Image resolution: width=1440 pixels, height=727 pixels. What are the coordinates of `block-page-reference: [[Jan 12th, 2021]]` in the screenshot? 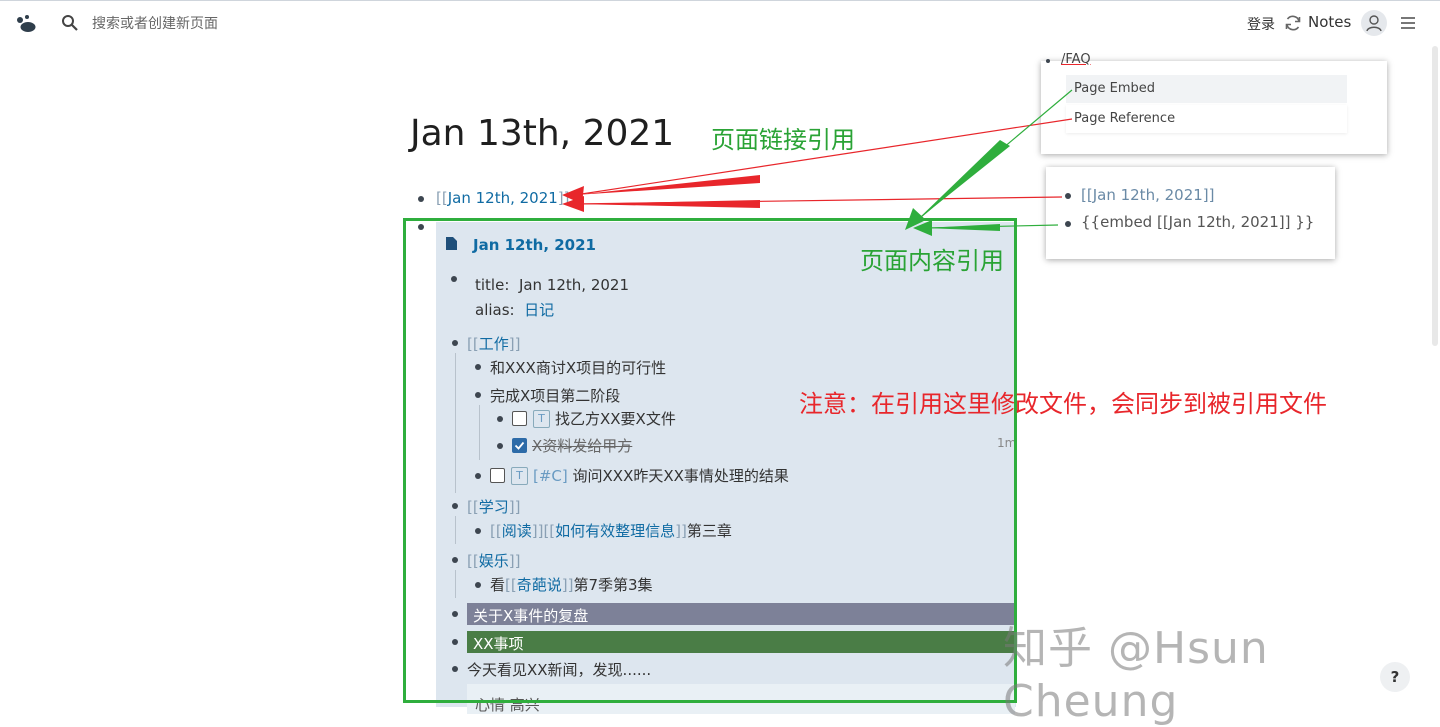 It's located at (503, 198).